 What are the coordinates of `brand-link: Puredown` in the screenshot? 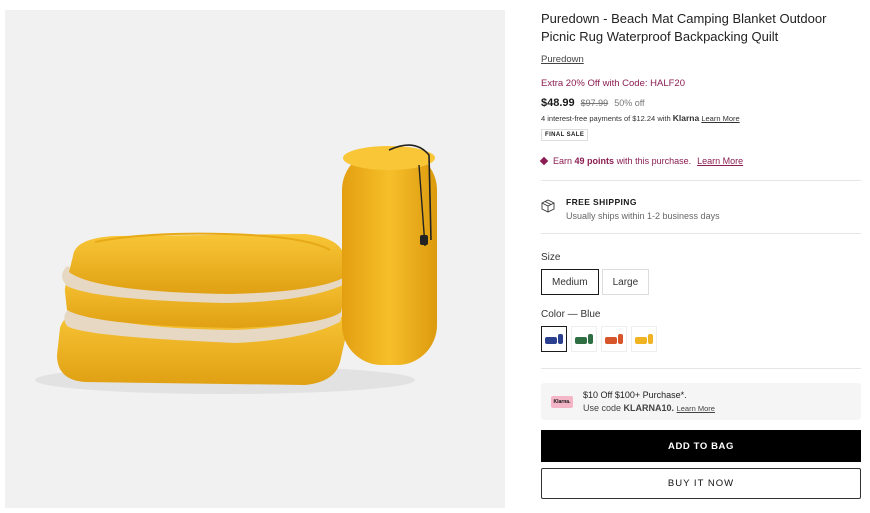 It's located at (562, 59).